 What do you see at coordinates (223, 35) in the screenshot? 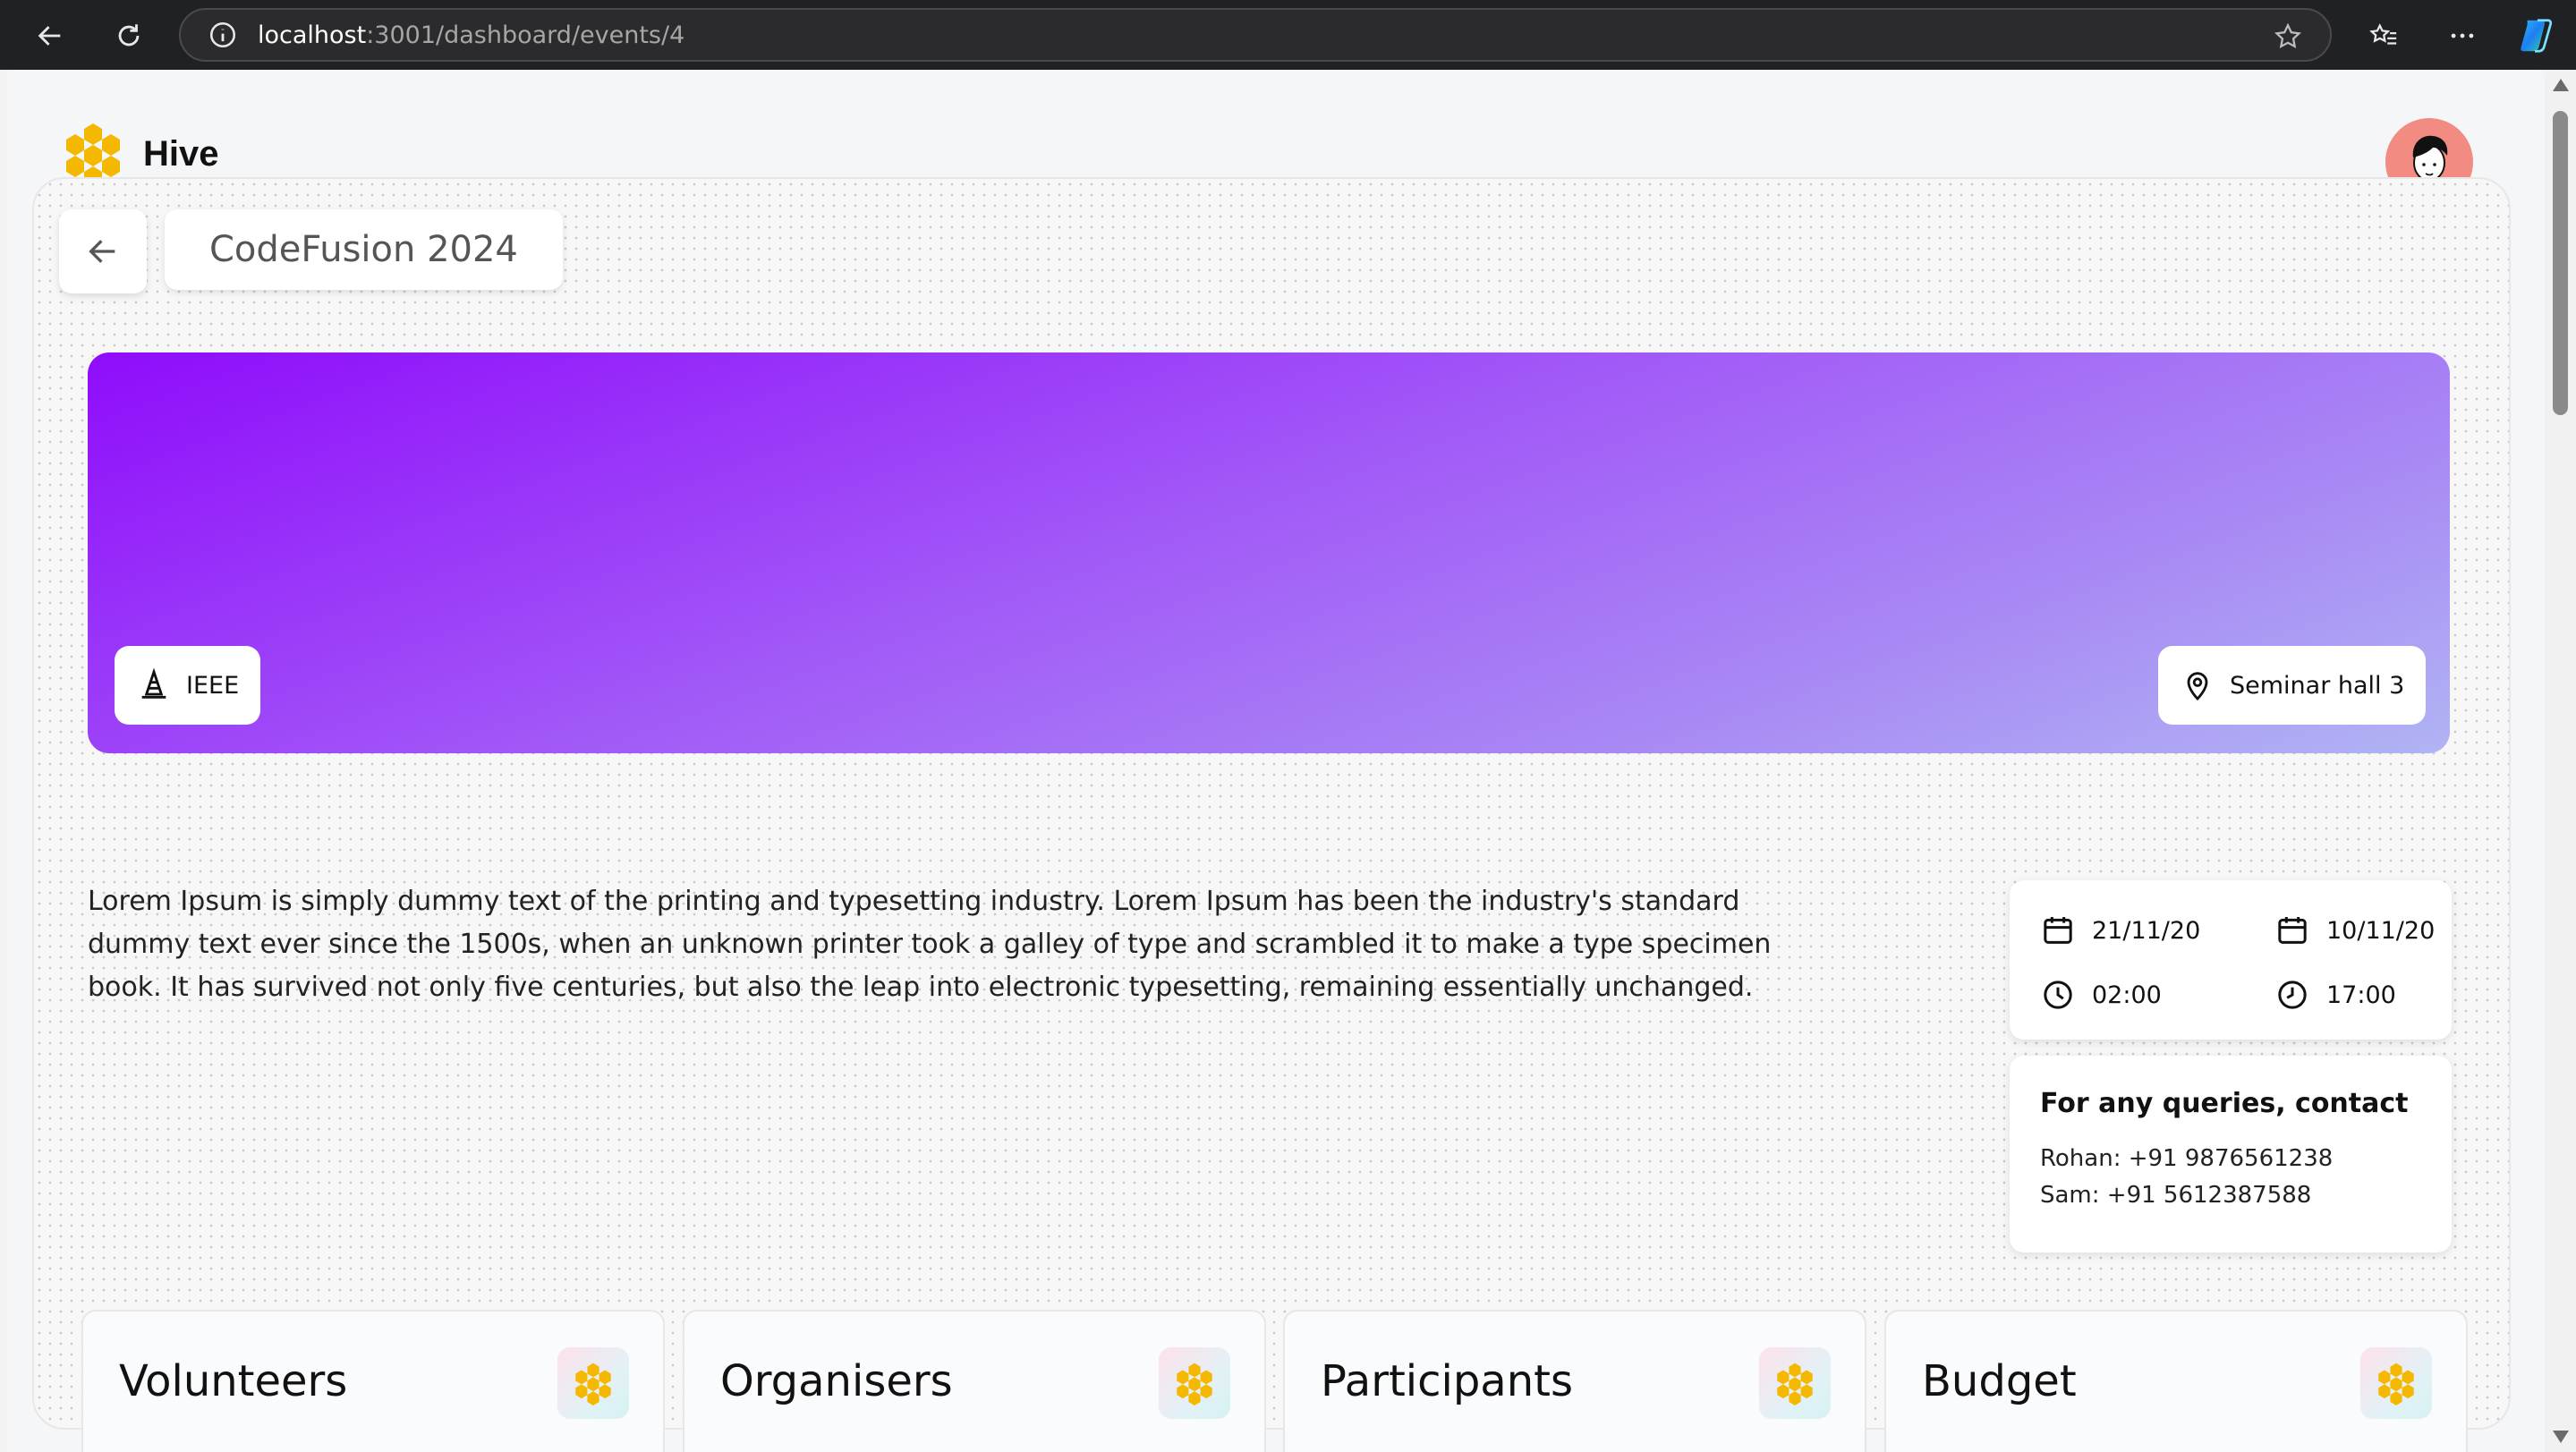
I see `info-icon` at bounding box center [223, 35].